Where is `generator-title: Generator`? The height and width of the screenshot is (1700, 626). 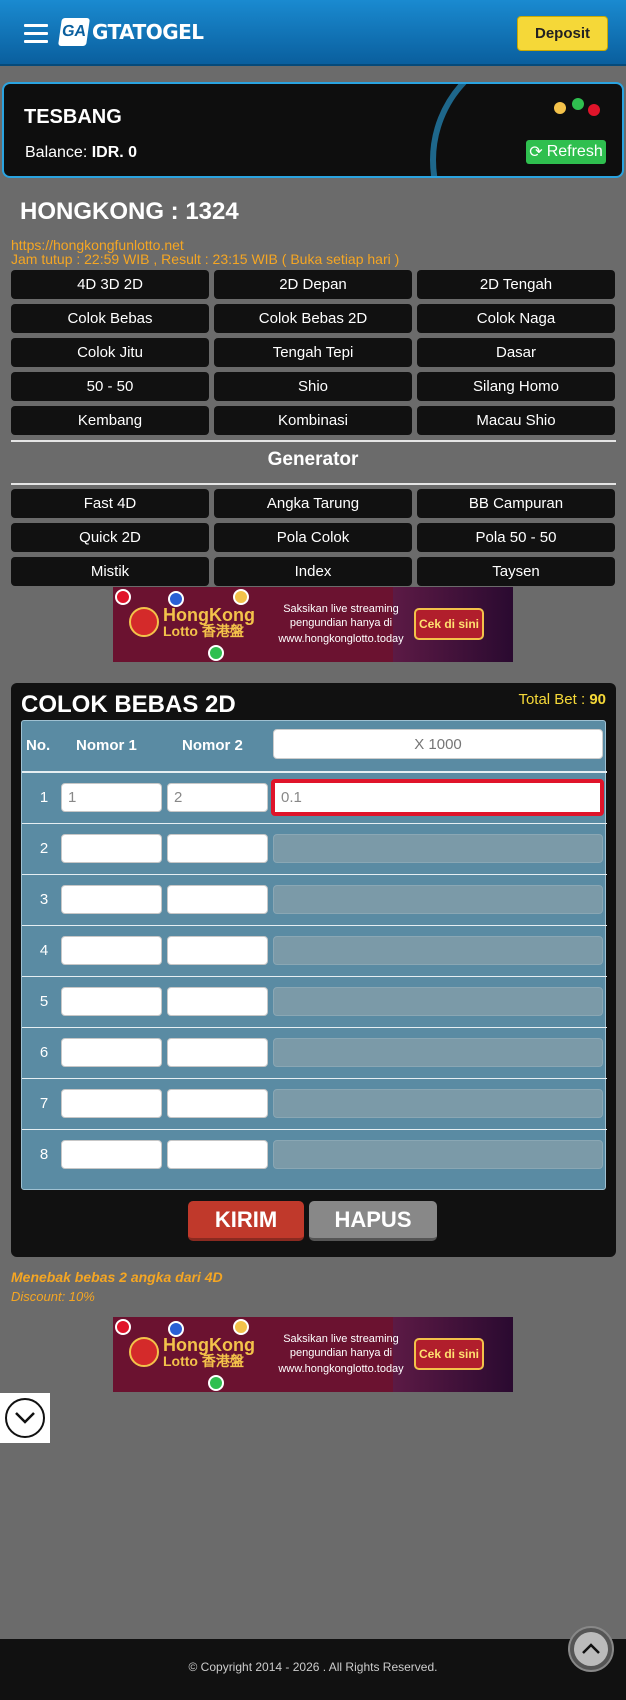
generator-title: Generator is located at coordinates (313, 459).